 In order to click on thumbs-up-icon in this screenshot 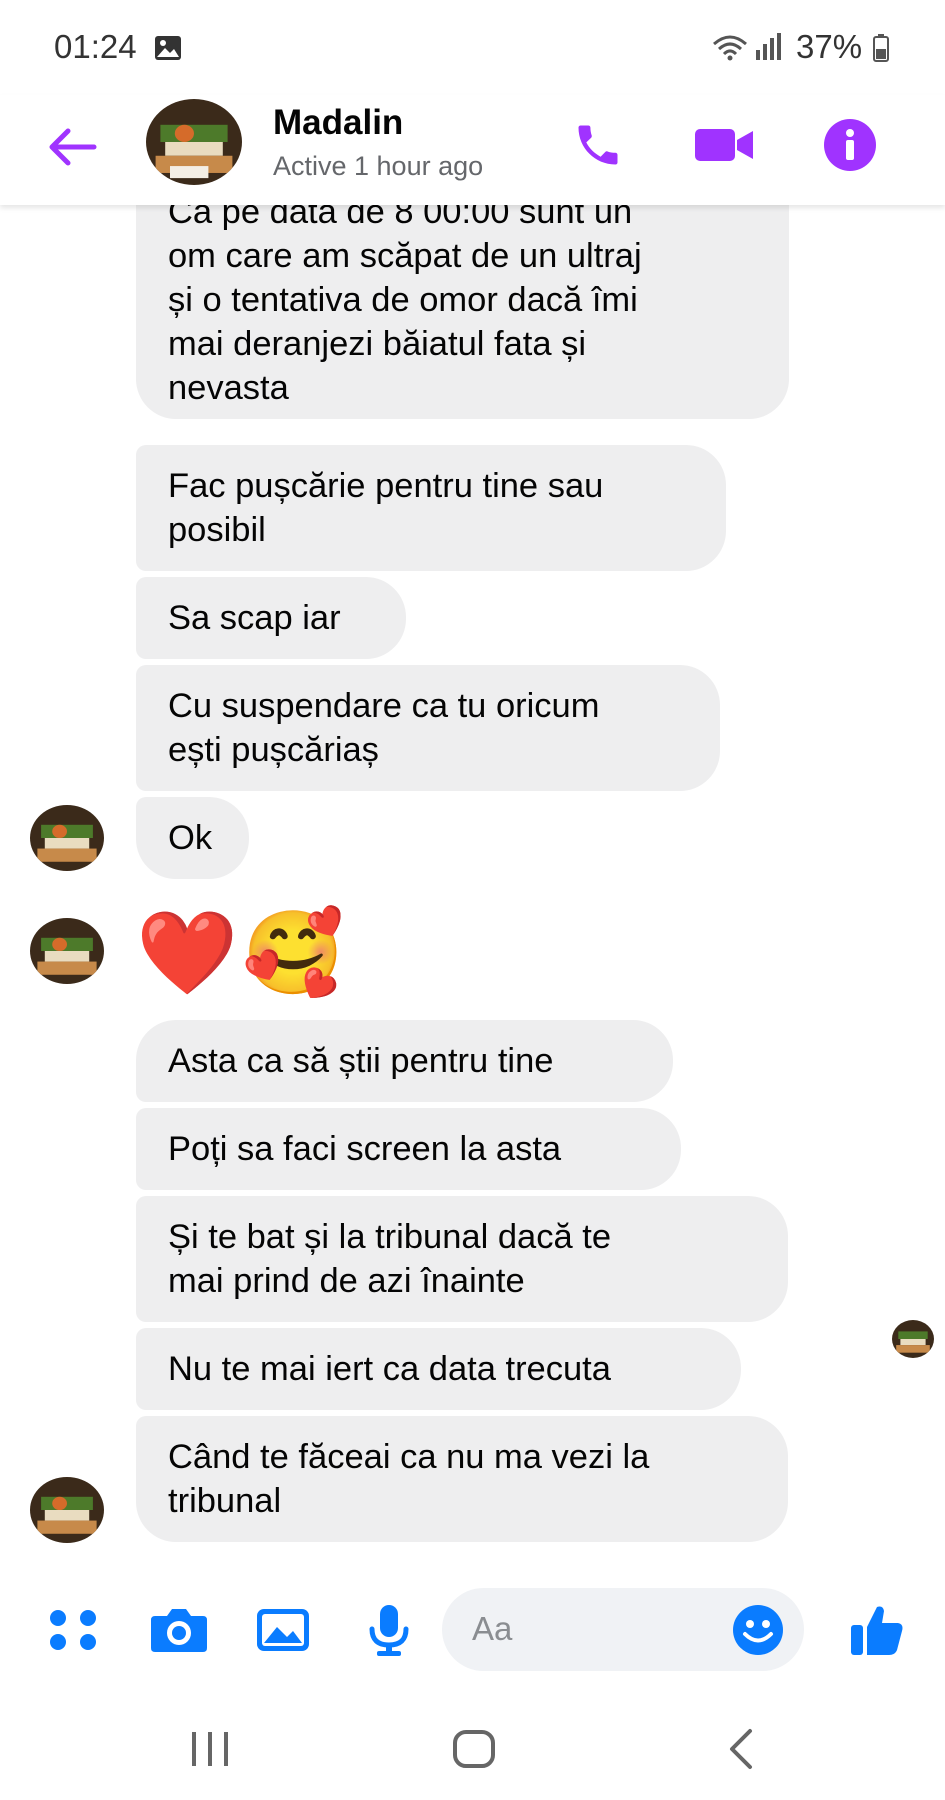, I will do `click(877, 1630)`.